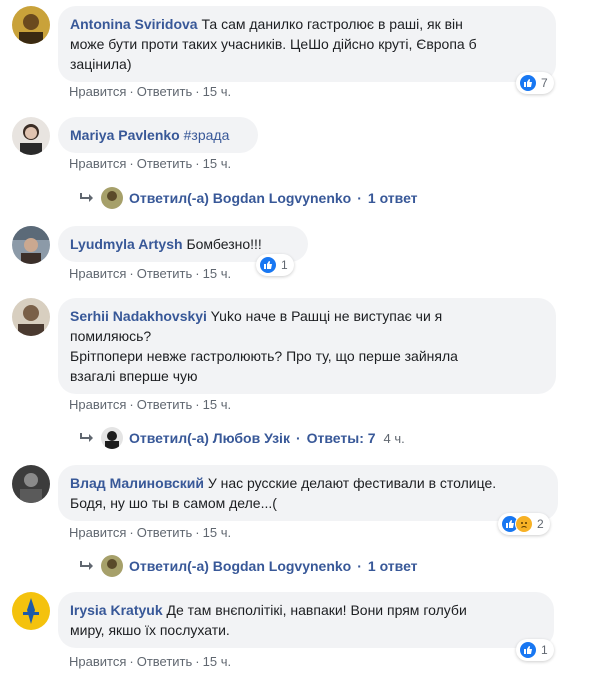  I want to click on sad-icon, so click(524, 524).